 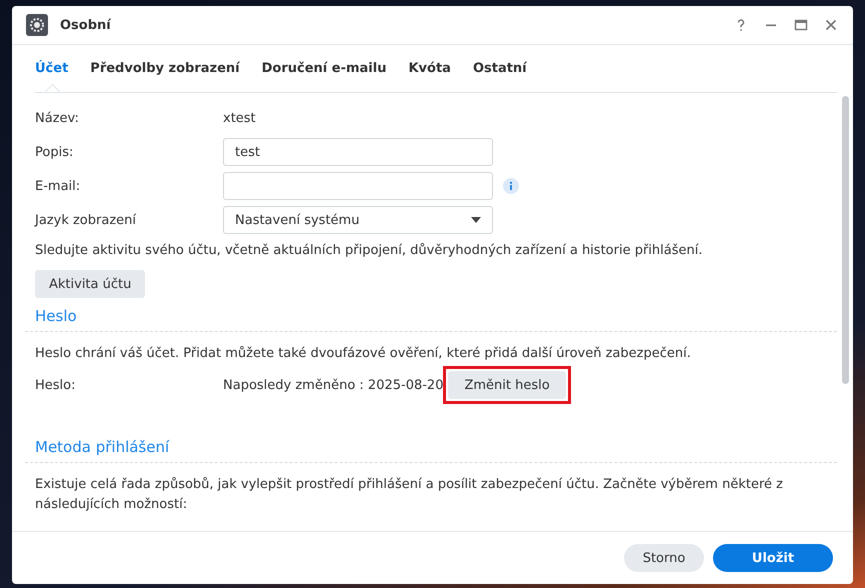 What do you see at coordinates (358, 220) in the screenshot?
I see `dropdown: Nastavení systému` at bounding box center [358, 220].